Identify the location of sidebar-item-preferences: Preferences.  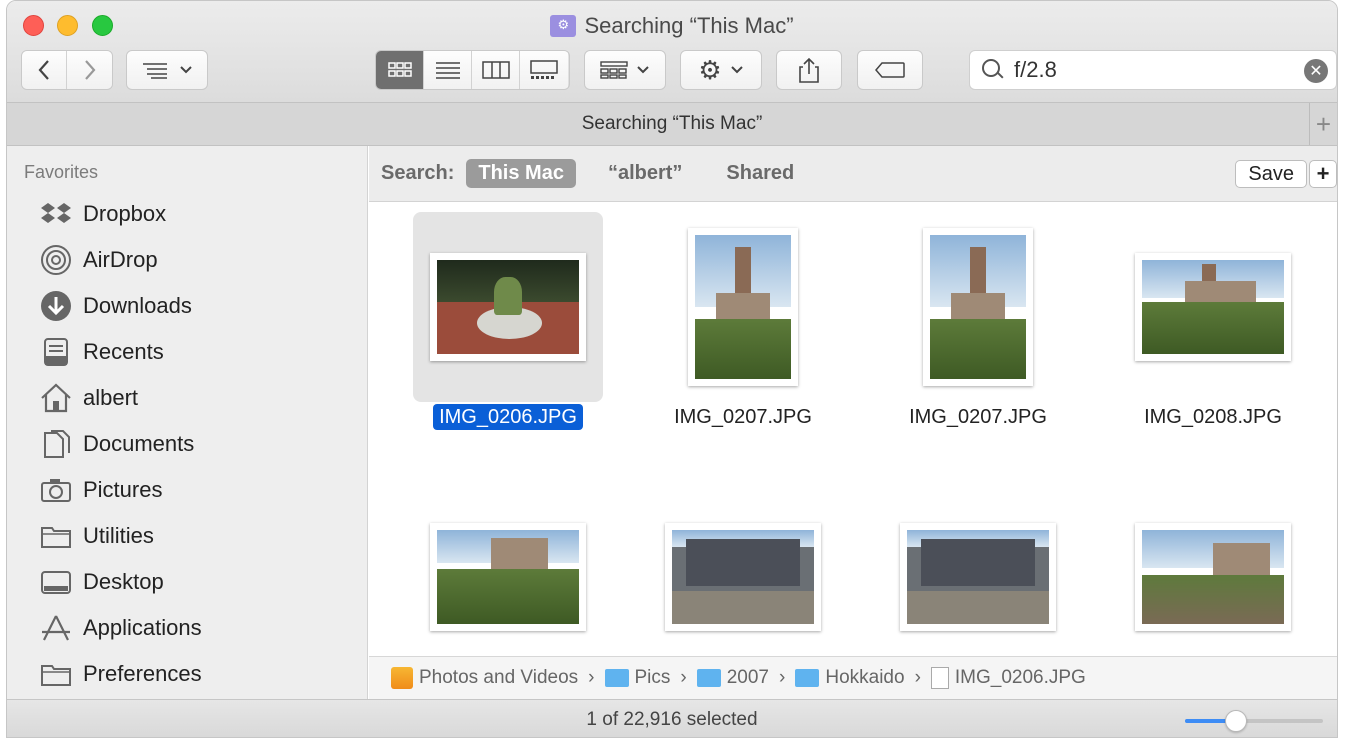
(187, 674).